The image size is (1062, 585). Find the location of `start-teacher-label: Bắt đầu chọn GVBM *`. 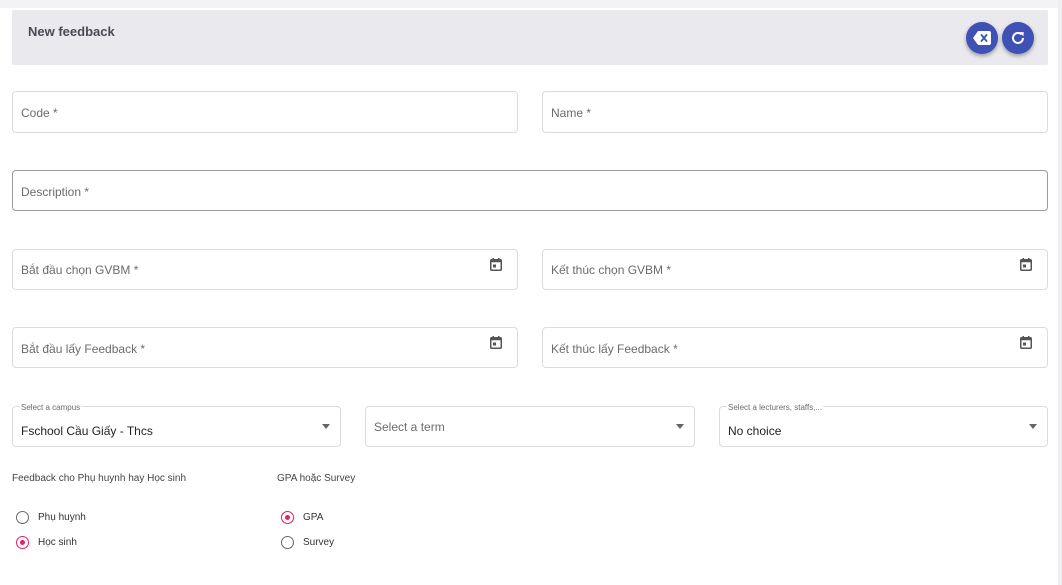

start-teacher-label: Bắt đầu chọn GVBM * is located at coordinates (80, 270).